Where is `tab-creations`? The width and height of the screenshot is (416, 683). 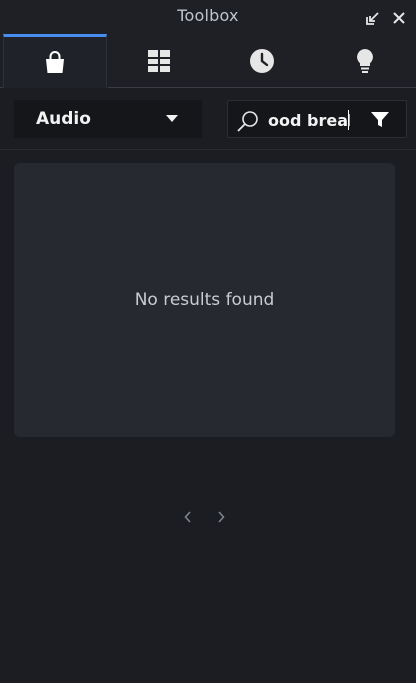 tab-creations is located at coordinates (364, 61).